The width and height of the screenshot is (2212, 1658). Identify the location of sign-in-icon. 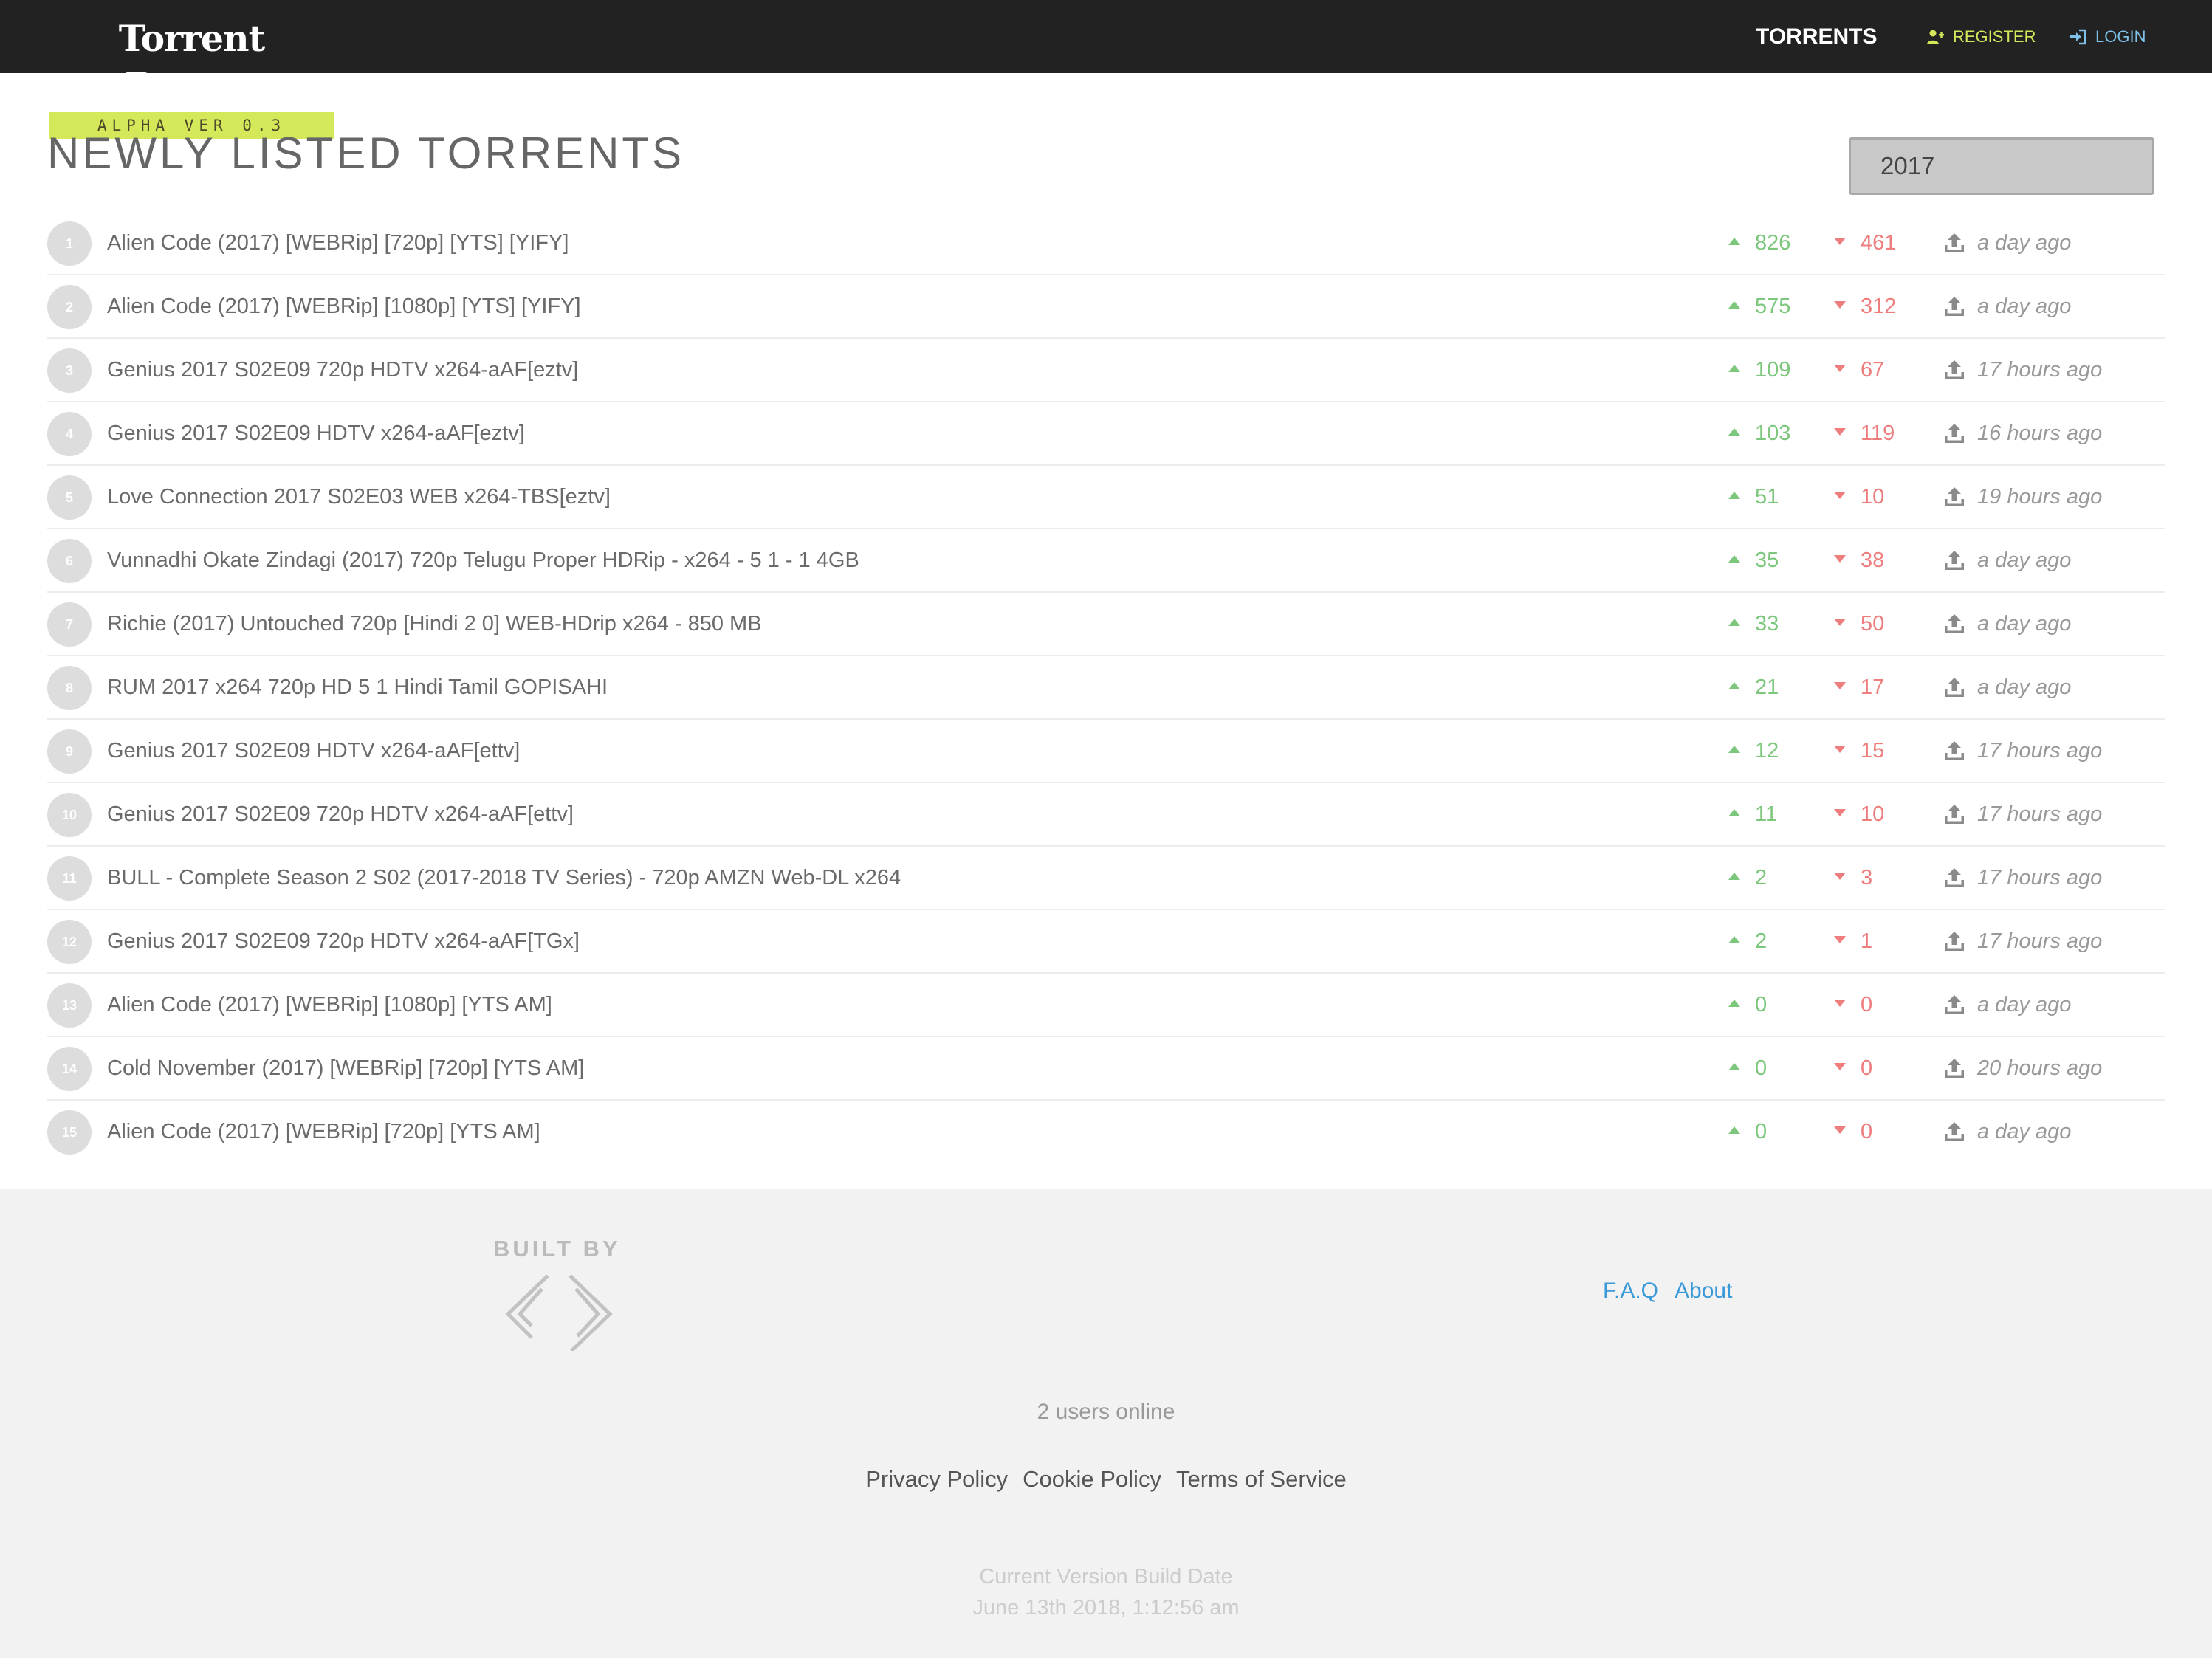
(2078, 37).